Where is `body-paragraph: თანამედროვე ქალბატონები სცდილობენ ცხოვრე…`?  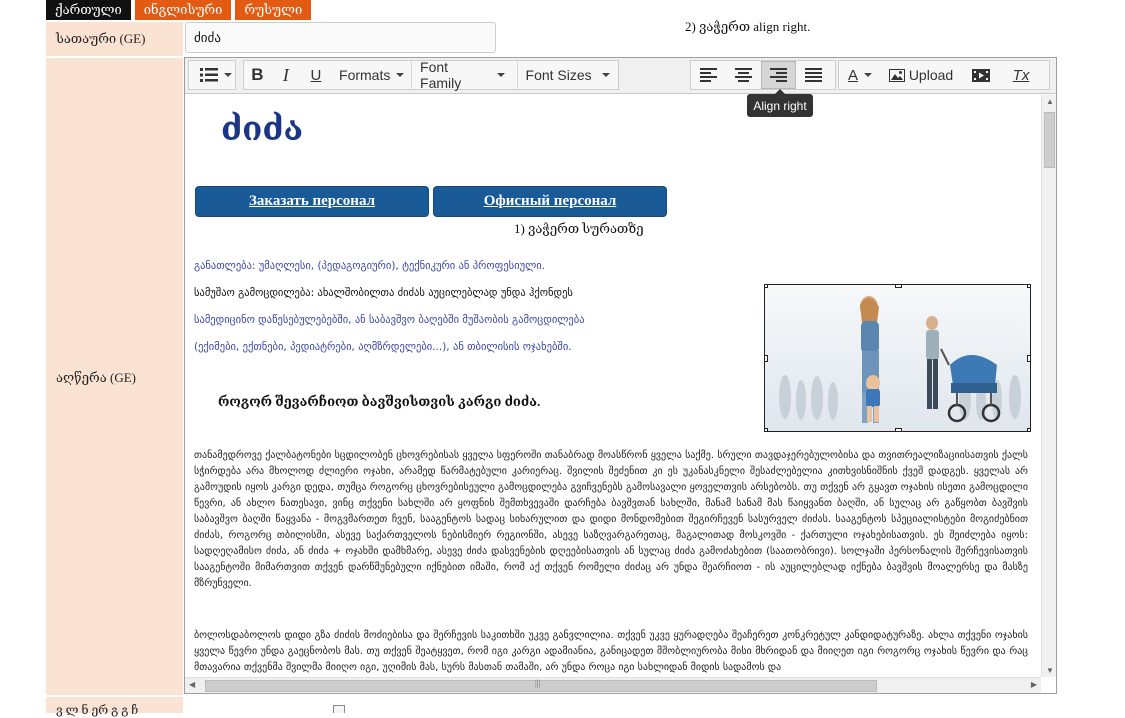 body-paragraph: თანამედროვე ქალბატონები სცდილობენ ცხოვრე… is located at coordinates (611, 519).